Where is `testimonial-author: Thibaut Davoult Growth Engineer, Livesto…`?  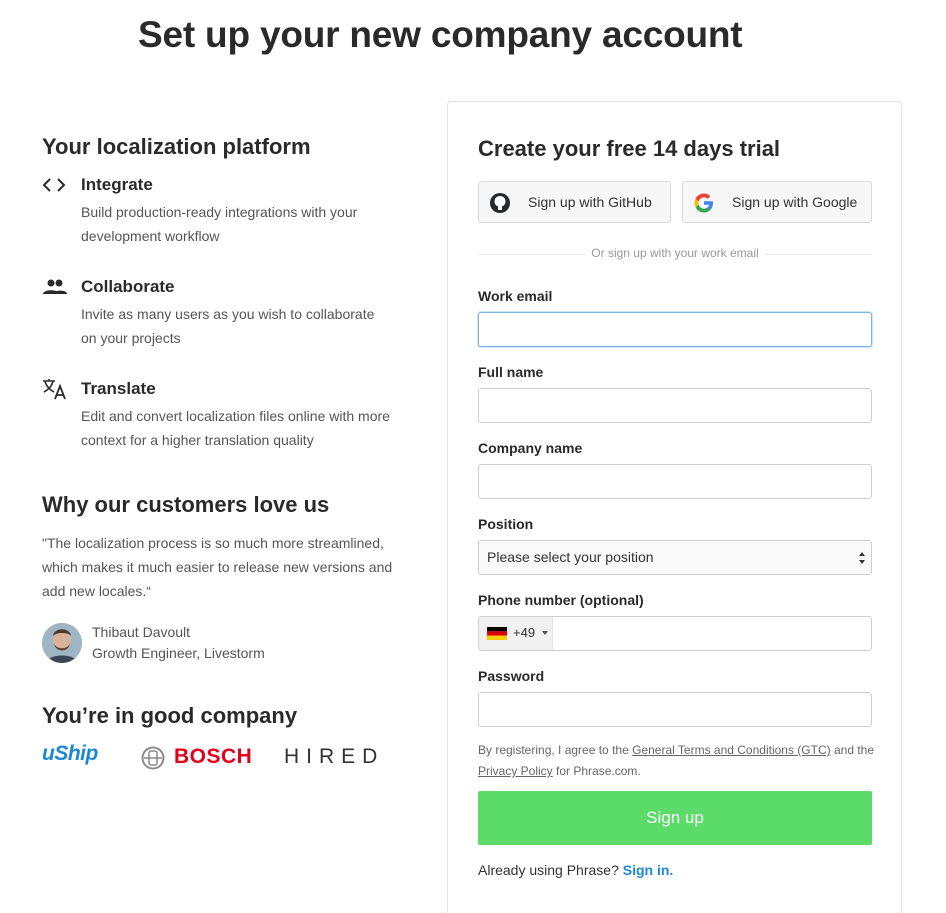 testimonial-author: Thibaut Davoult Growth Engineer, Livesto… is located at coordinates (192, 644).